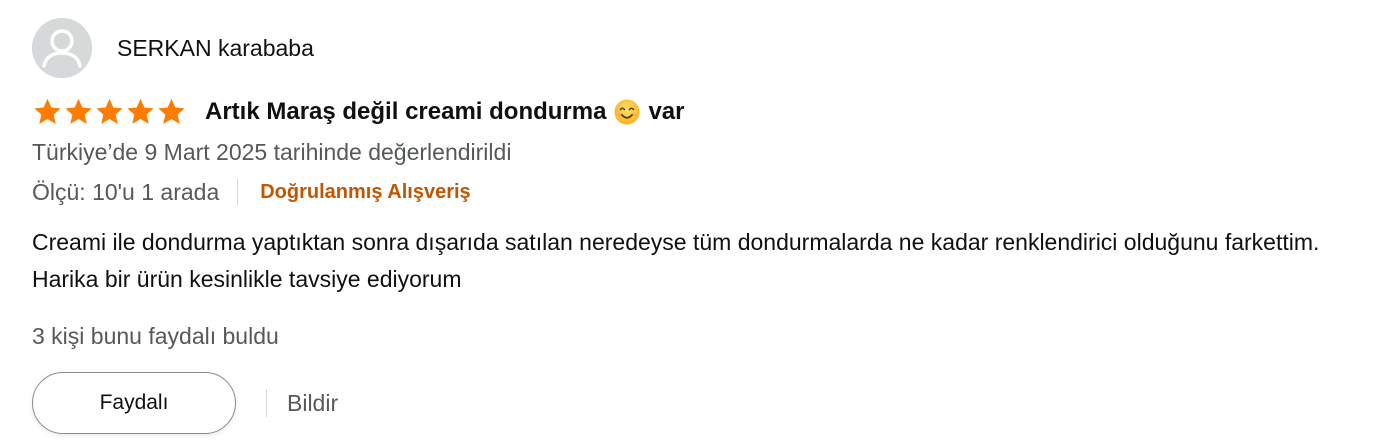  I want to click on review-meta: Ölçü: 10'u 1 arada Doğrulanmış Alışveriş, so click(712, 192).